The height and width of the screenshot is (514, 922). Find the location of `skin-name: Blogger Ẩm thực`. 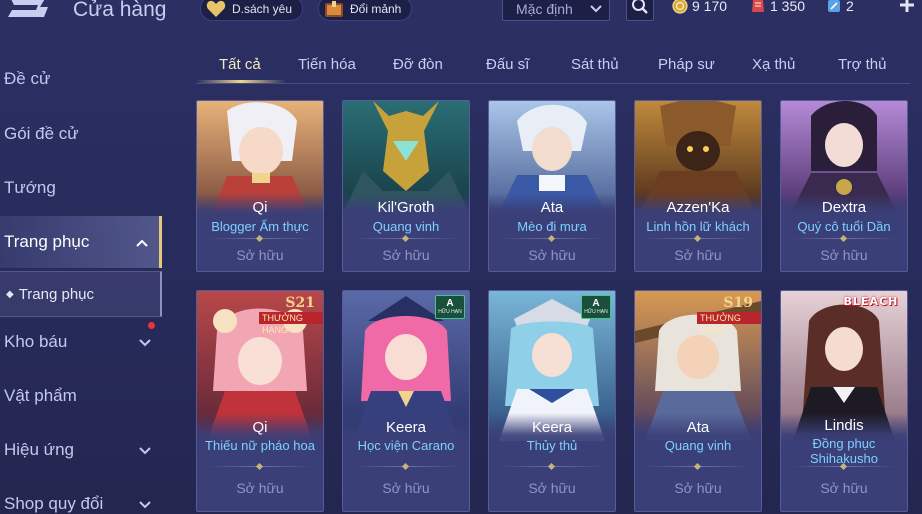

skin-name: Blogger Ẩm thực is located at coordinates (260, 226).